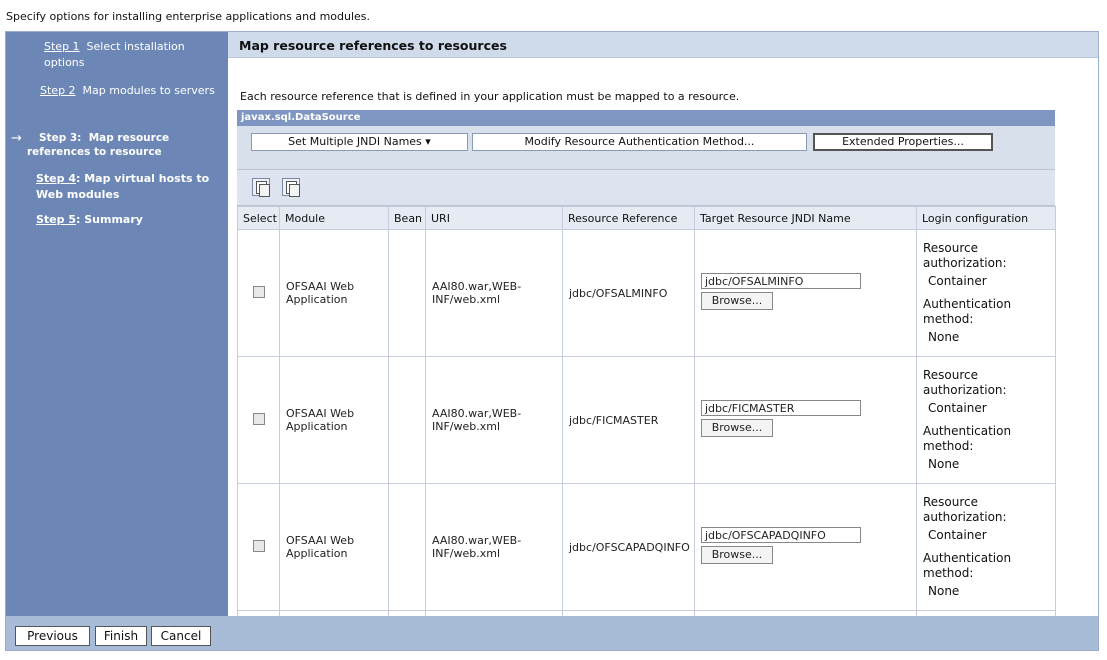 This screenshot has width=1107, height=660. Describe the element at coordinates (334, 218) in the screenshot. I see `col-module: Module` at that location.